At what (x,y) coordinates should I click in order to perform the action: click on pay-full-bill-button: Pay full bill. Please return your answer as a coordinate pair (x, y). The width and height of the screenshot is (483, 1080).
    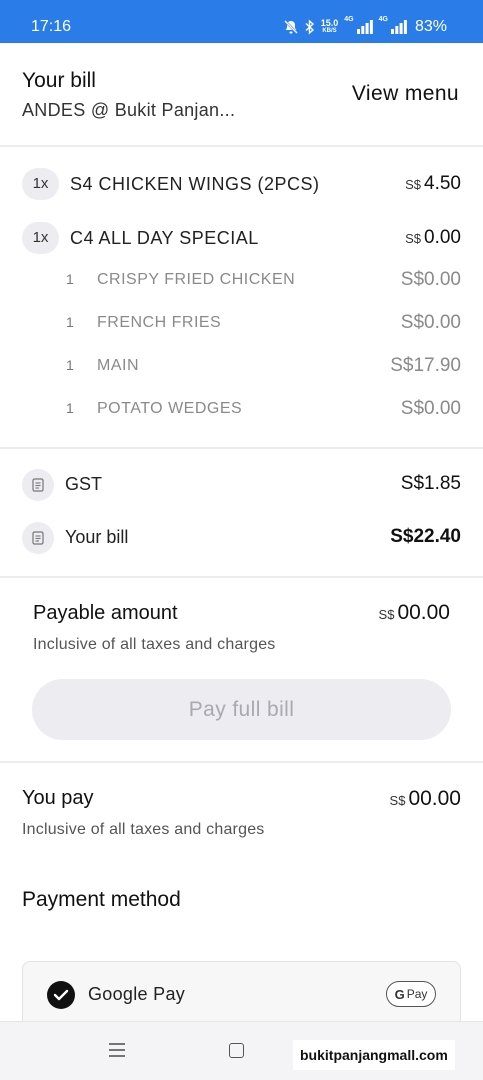
    Looking at the image, I should click on (241, 709).